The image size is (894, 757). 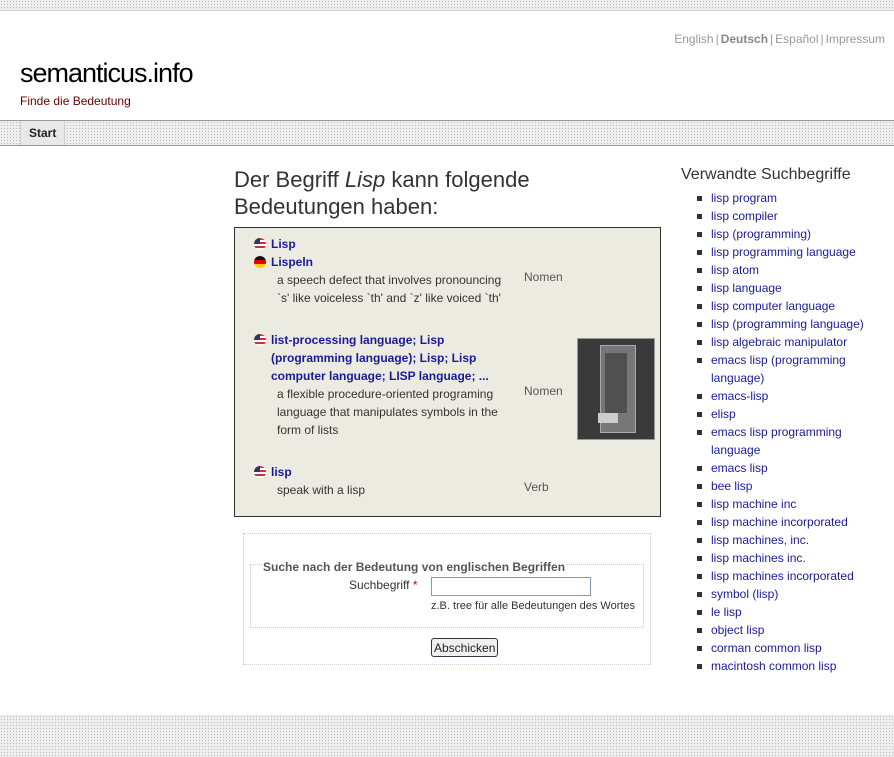 I want to click on related-term-link: lisp algebraic manipulator, so click(x=792, y=342).